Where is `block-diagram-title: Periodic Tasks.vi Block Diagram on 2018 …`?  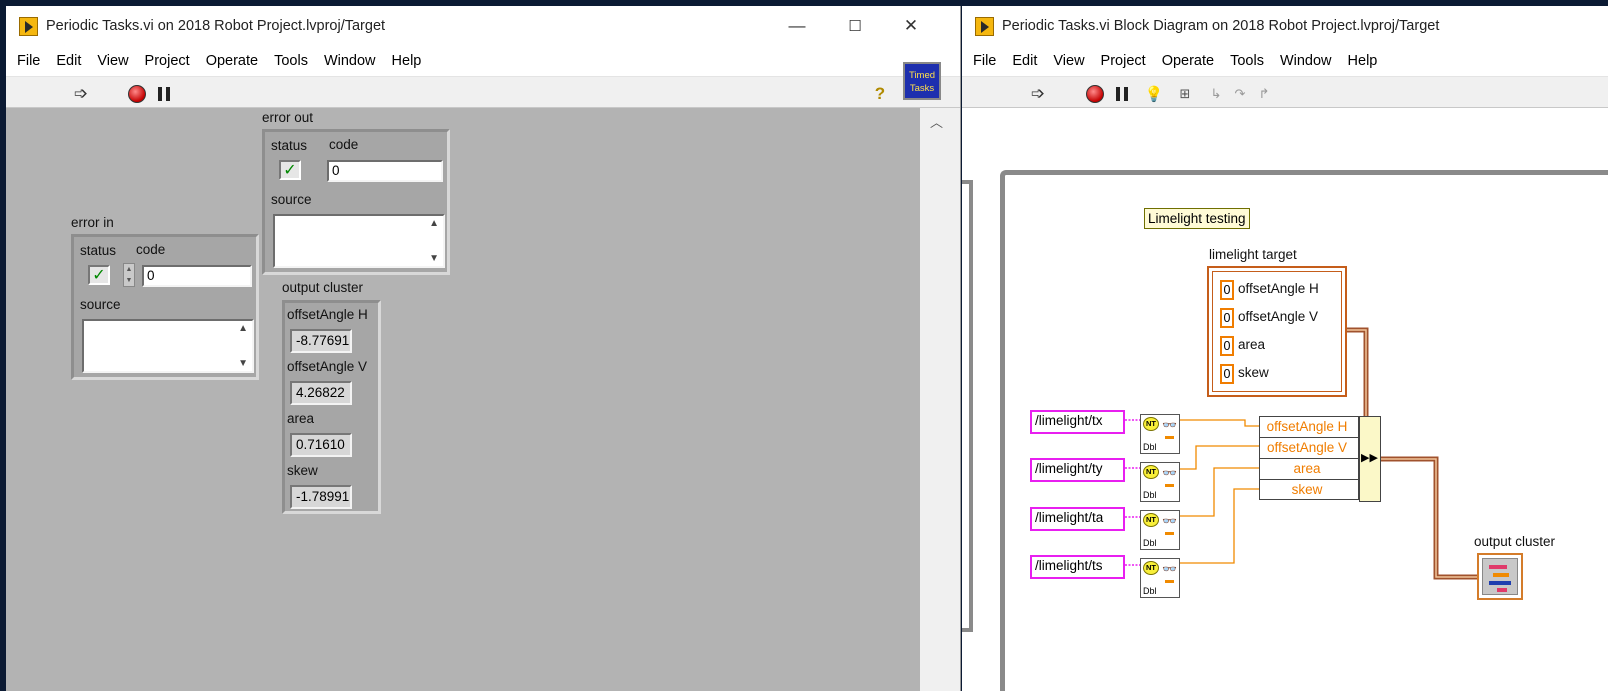 block-diagram-title: Periodic Tasks.vi Block Diagram on 2018 … is located at coordinates (1221, 26).